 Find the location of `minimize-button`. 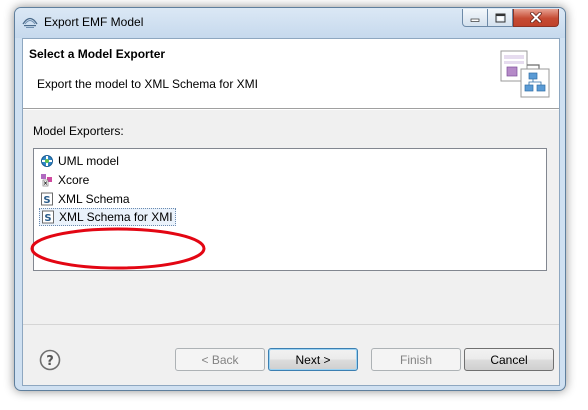

minimize-button is located at coordinates (475, 18).